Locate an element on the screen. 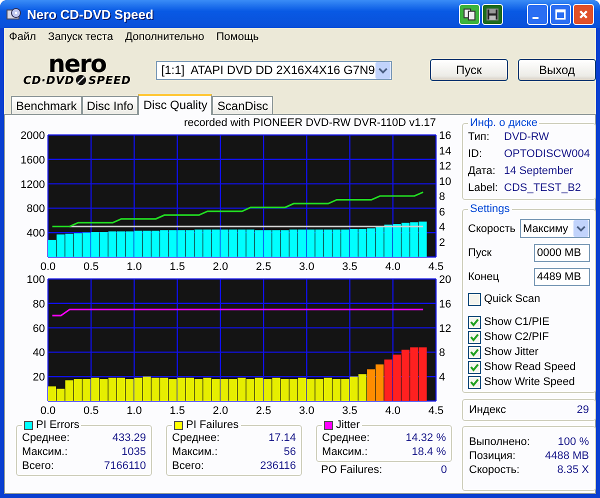  stat-value: 236116 is located at coordinates (278, 466).